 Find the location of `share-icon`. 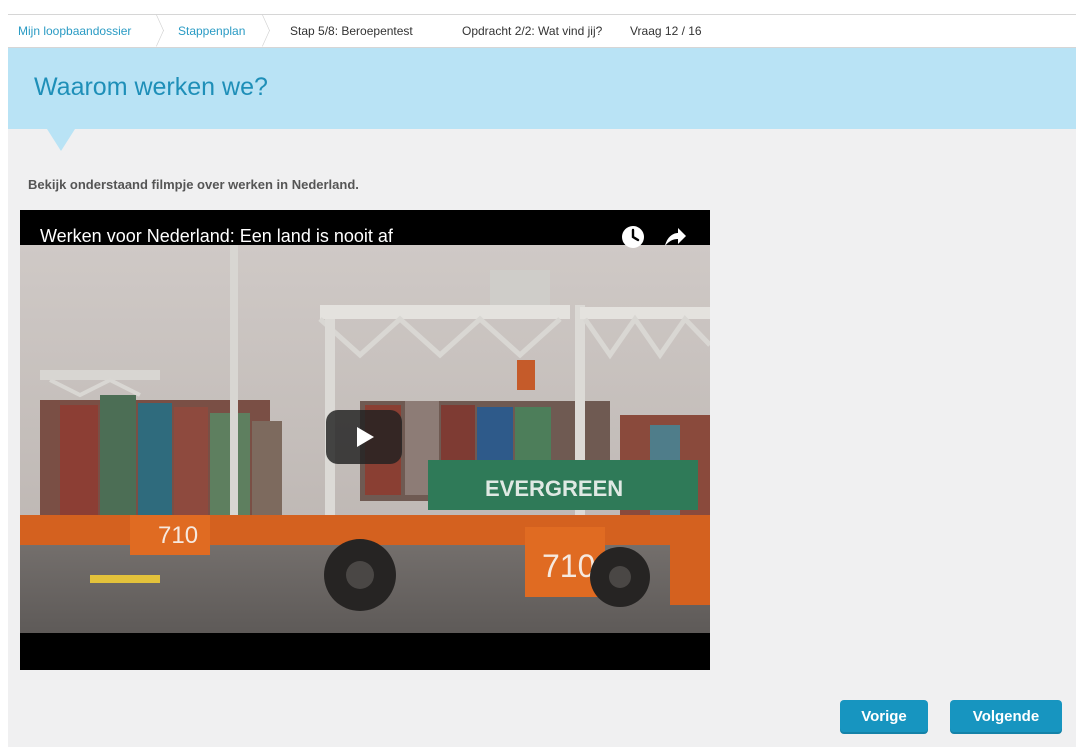

share-icon is located at coordinates (675, 237).